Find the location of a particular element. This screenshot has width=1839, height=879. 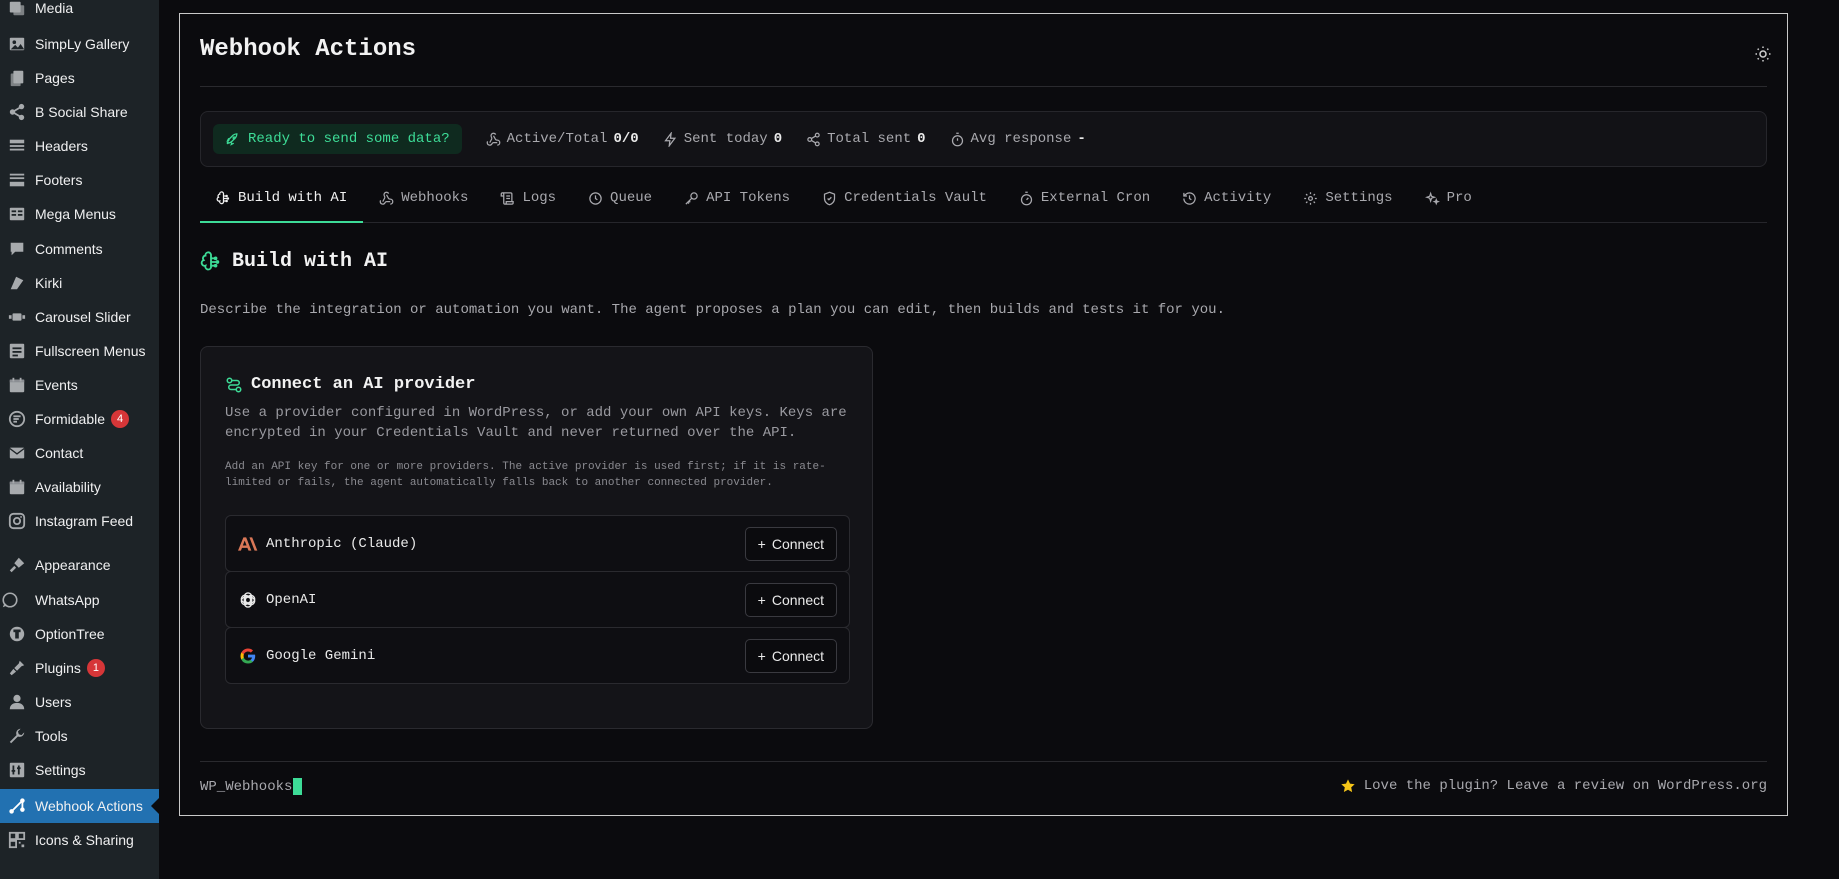

theme-toggle-button is located at coordinates (1763, 54).